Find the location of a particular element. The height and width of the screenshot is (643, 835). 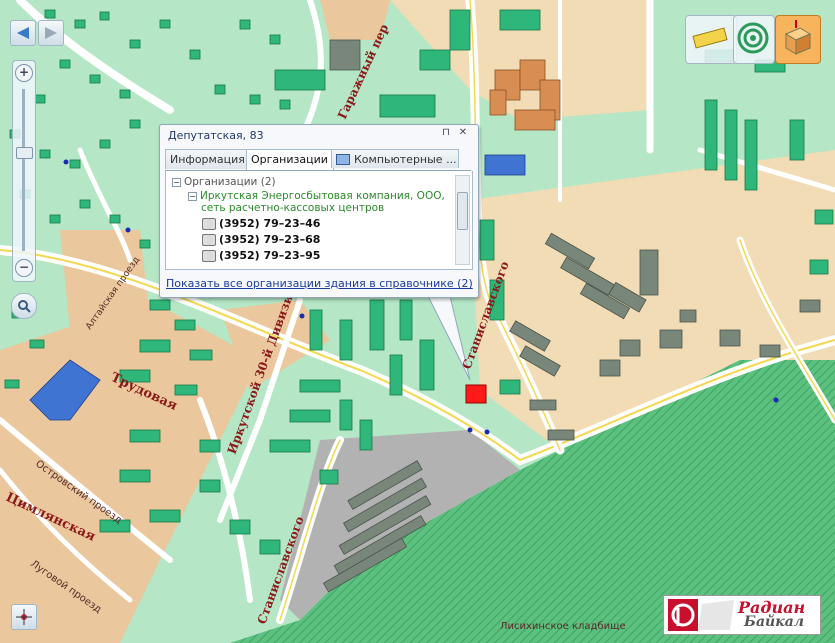

forward-arrow-button is located at coordinates (51, 33).